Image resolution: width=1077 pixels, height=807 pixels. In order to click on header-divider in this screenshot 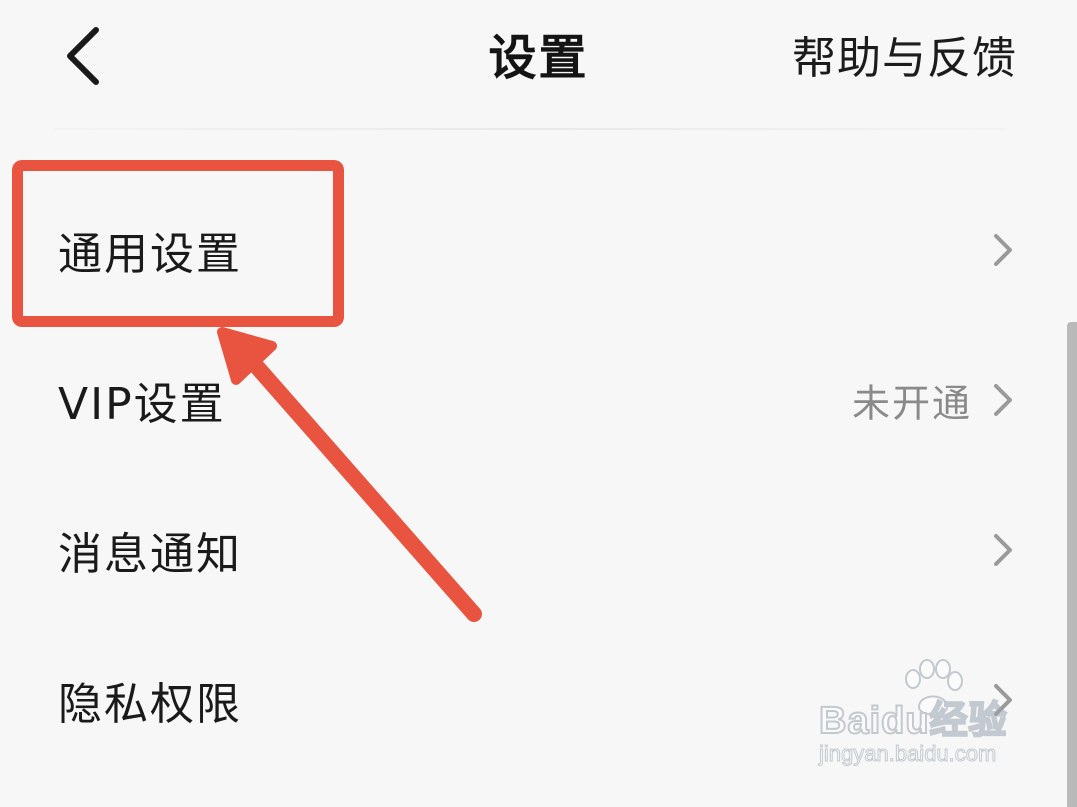, I will do `click(530, 129)`.